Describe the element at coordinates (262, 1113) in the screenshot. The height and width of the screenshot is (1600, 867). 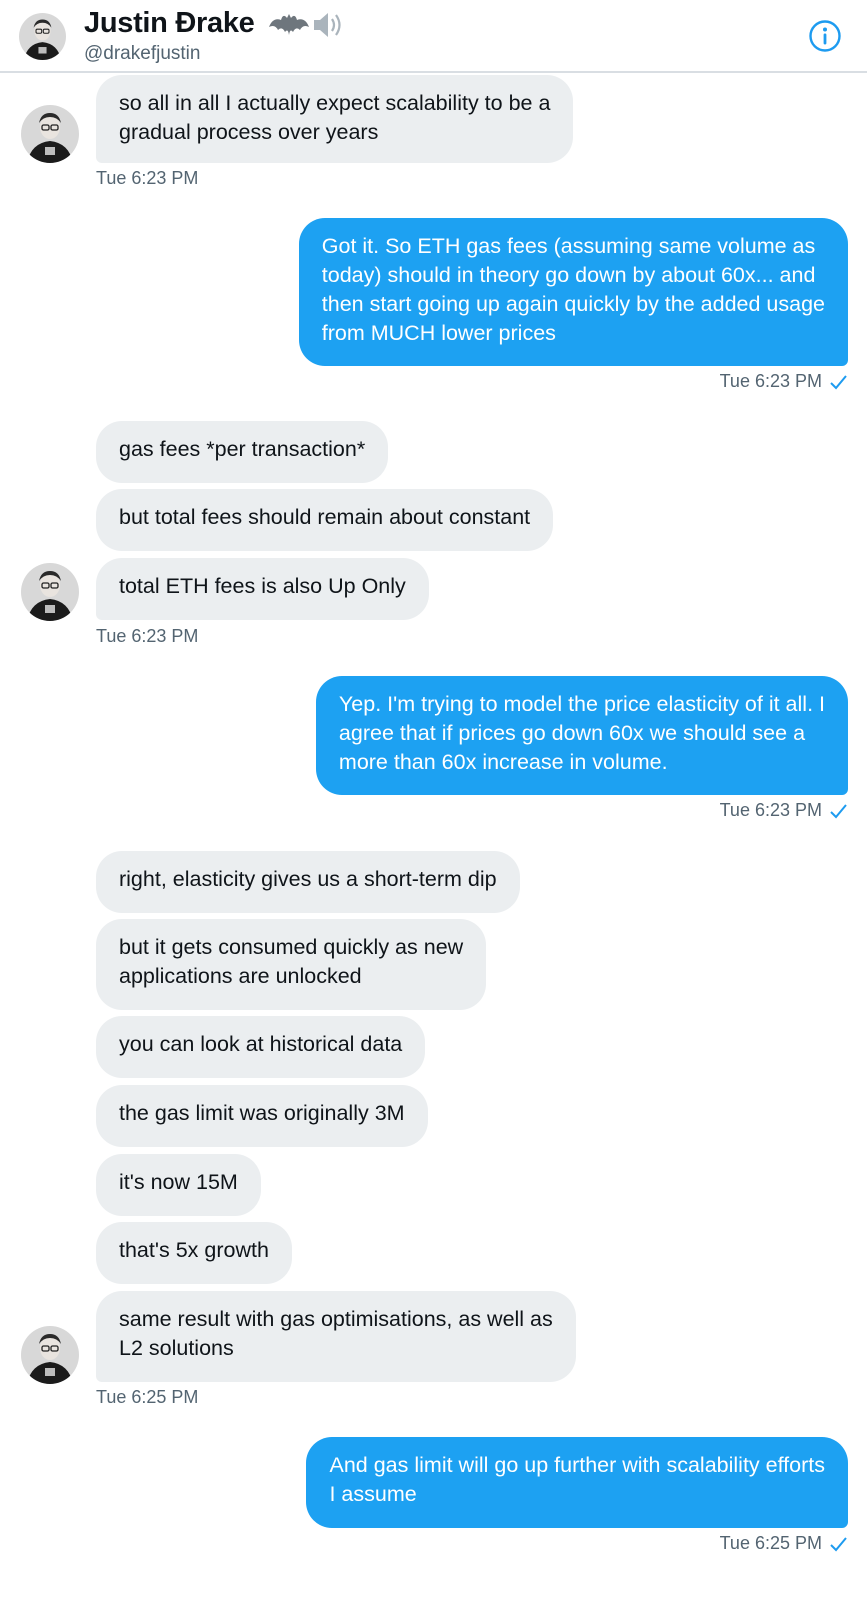
I see `message-text: the gas limit was originally 3M` at that location.